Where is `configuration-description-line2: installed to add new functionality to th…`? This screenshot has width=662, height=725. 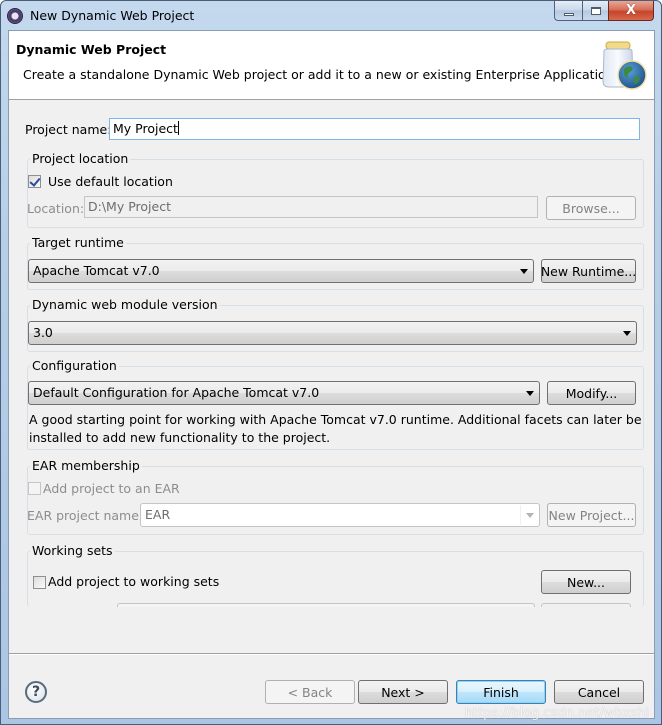 configuration-description-line2: installed to add new functionality to th… is located at coordinates (180, 437).